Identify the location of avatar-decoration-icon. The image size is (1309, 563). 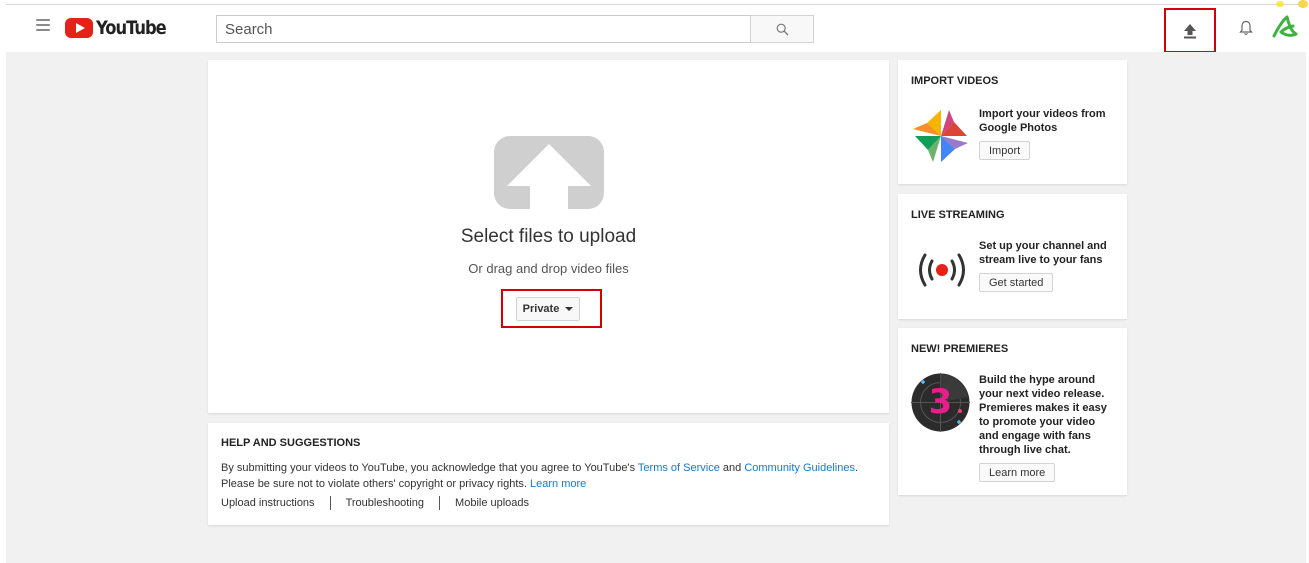
(1292, 4).